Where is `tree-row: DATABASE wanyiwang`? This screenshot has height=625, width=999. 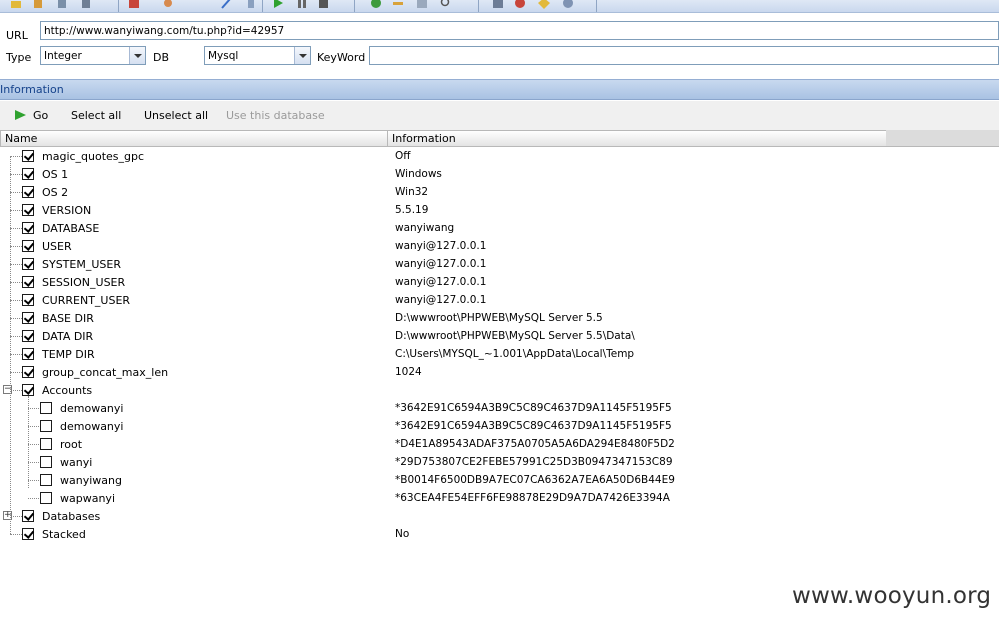 tree-row: DATABASE wanyiwang is located at coordinates (499, 229).